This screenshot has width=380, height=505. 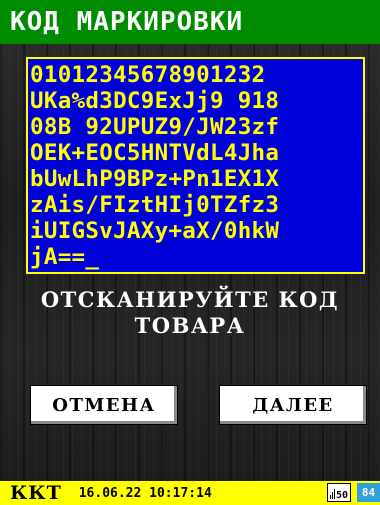 I want to click on signal-indicator: 50, so click(x=339, y=492).